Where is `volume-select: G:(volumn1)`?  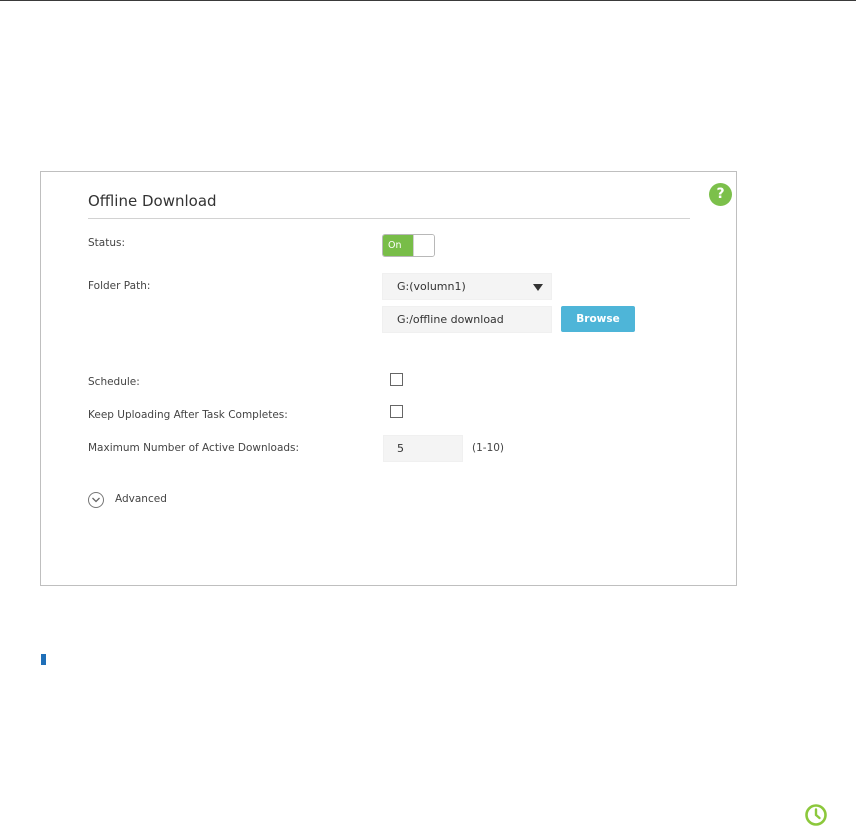
volume-select: G:(volumn1) is located at coordinates (467, 286).